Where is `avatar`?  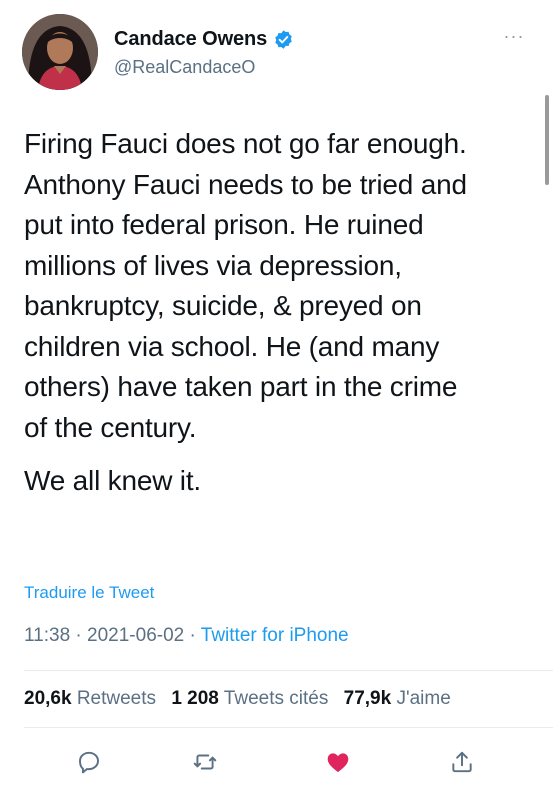
avatar is located at coordinates (60, 52).